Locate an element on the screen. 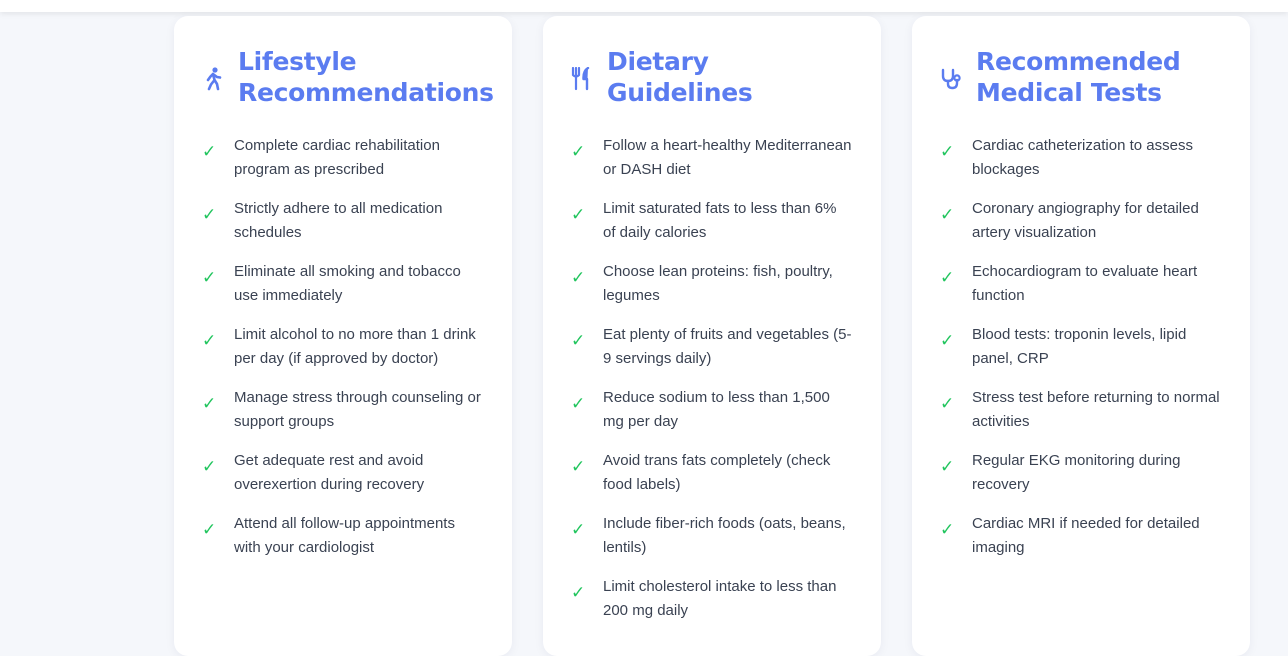 This screenshot has height=656, width=1288. card-title: Dietary Guidelines is located at coordinates (680, 77).